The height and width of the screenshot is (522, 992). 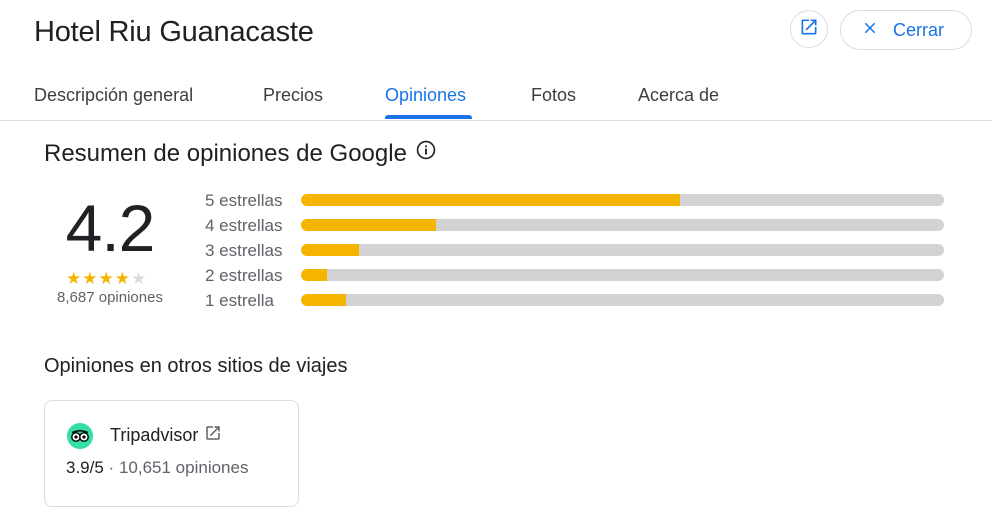 I want to click on tripadvisor-rating-line: 3.9/5 · 10,651 opiniones, so click(x=157, y=468).